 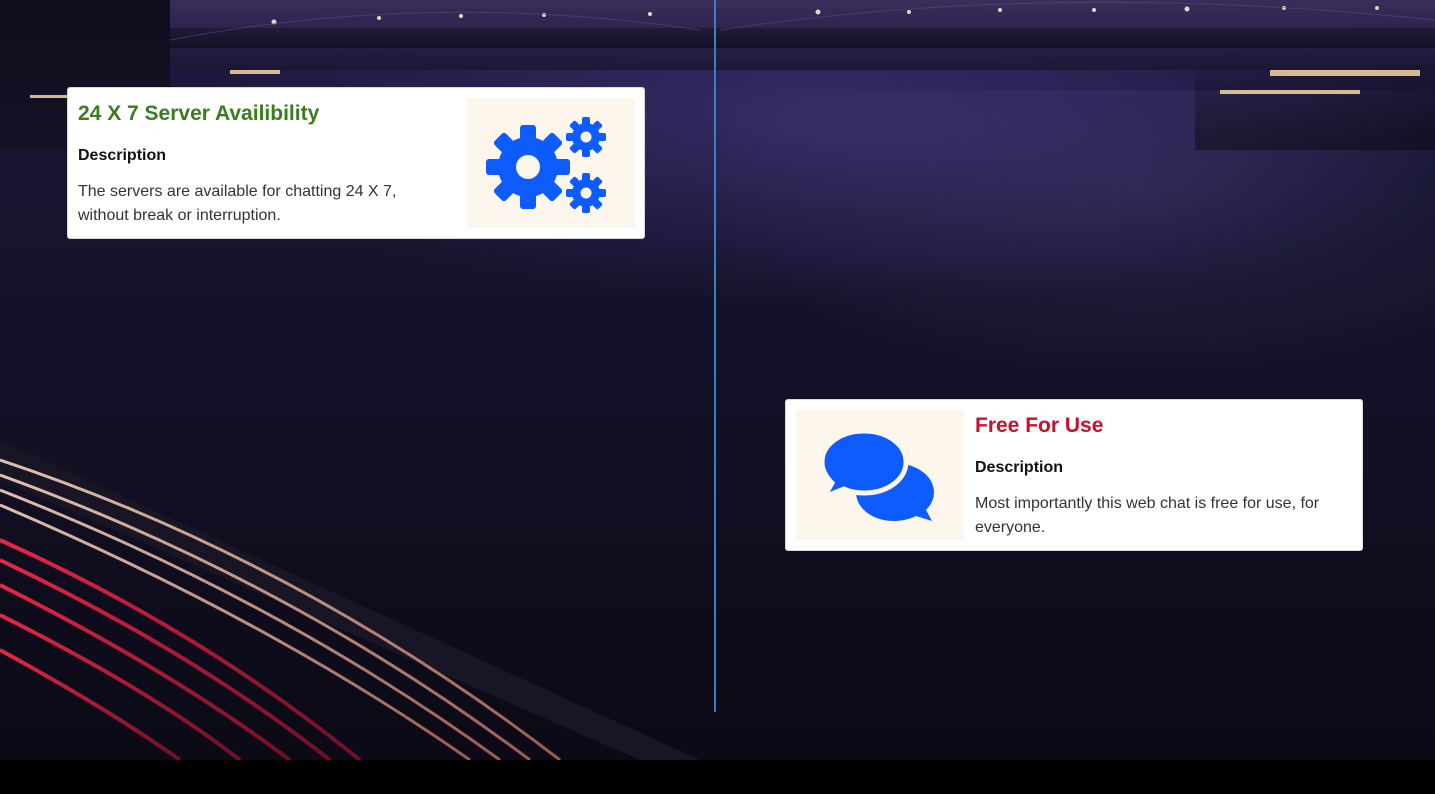 I want to click on timeline-line, so click(x=715, y=356).